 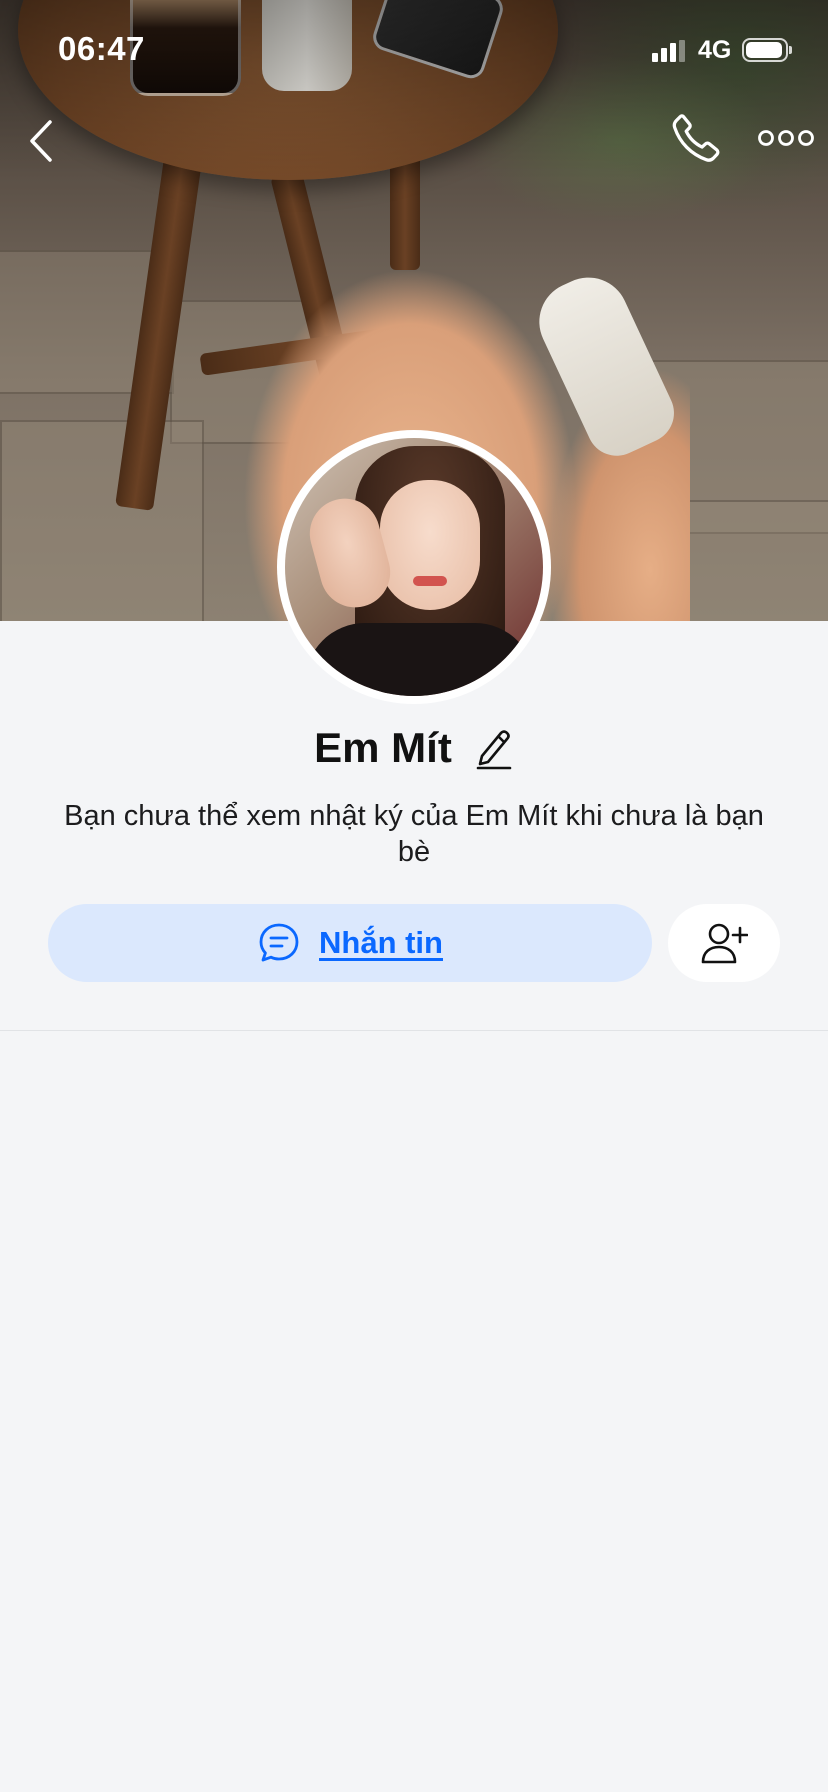 I want to click on phone-icon, so click(x=696, y=138).